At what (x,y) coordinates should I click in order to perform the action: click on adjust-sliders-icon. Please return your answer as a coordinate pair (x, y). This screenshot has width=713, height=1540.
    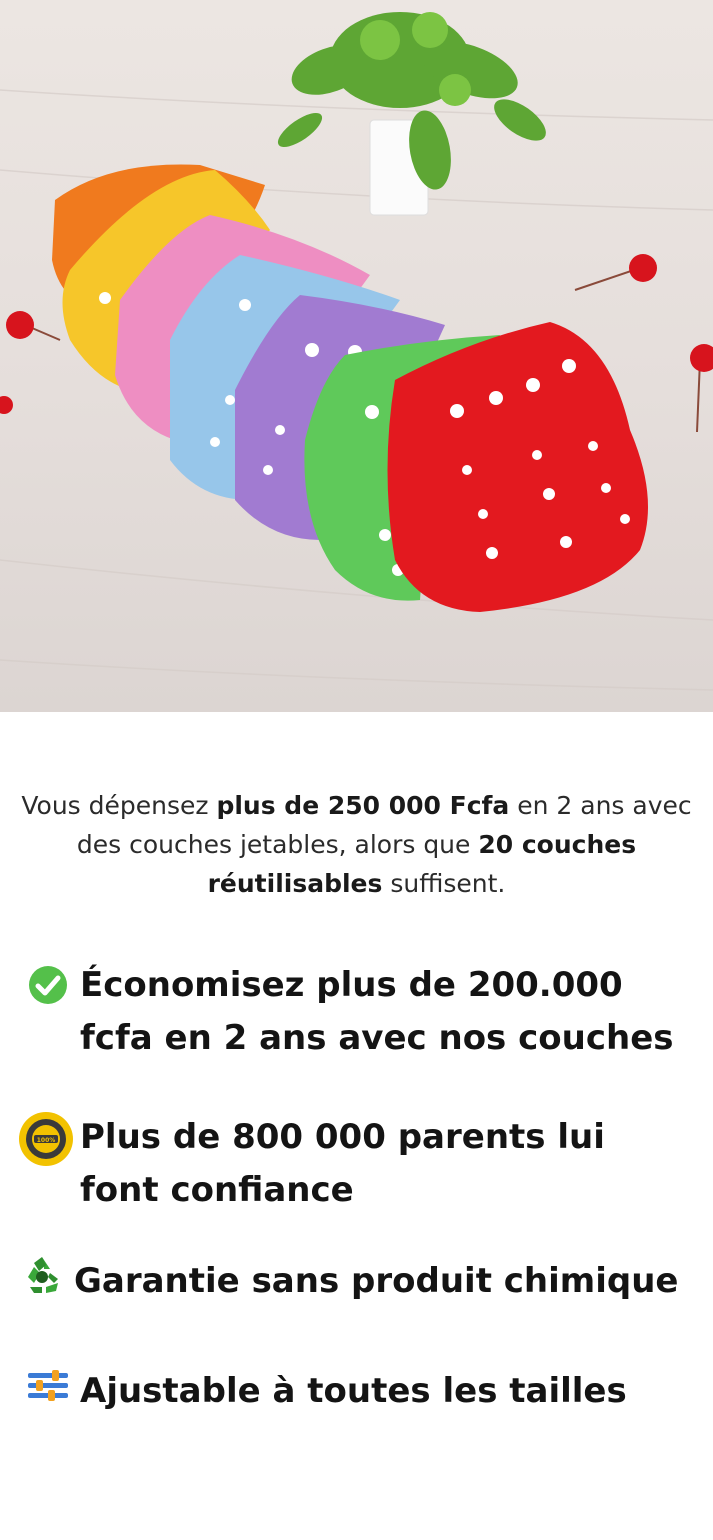
    Looking at the image, I should click on (54, 1393).